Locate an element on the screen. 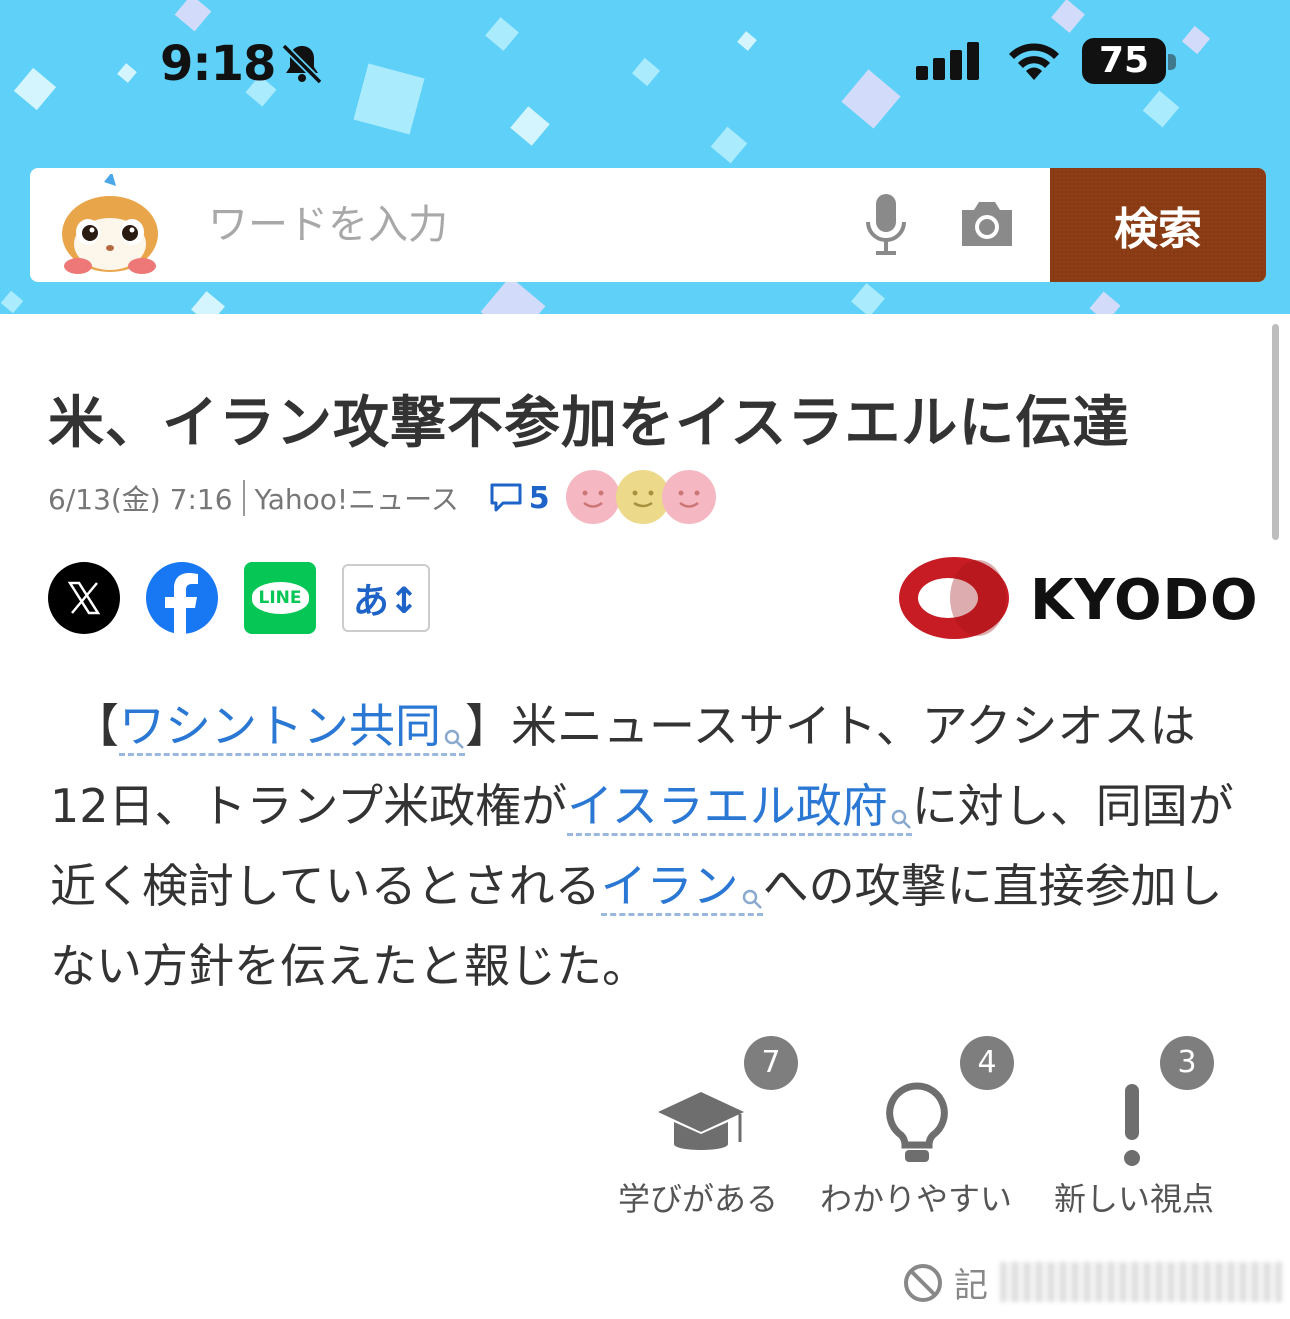 The width and height of the screenshot is (1290, 1319). line-icon: LINE is located at coordinates (280, 598).